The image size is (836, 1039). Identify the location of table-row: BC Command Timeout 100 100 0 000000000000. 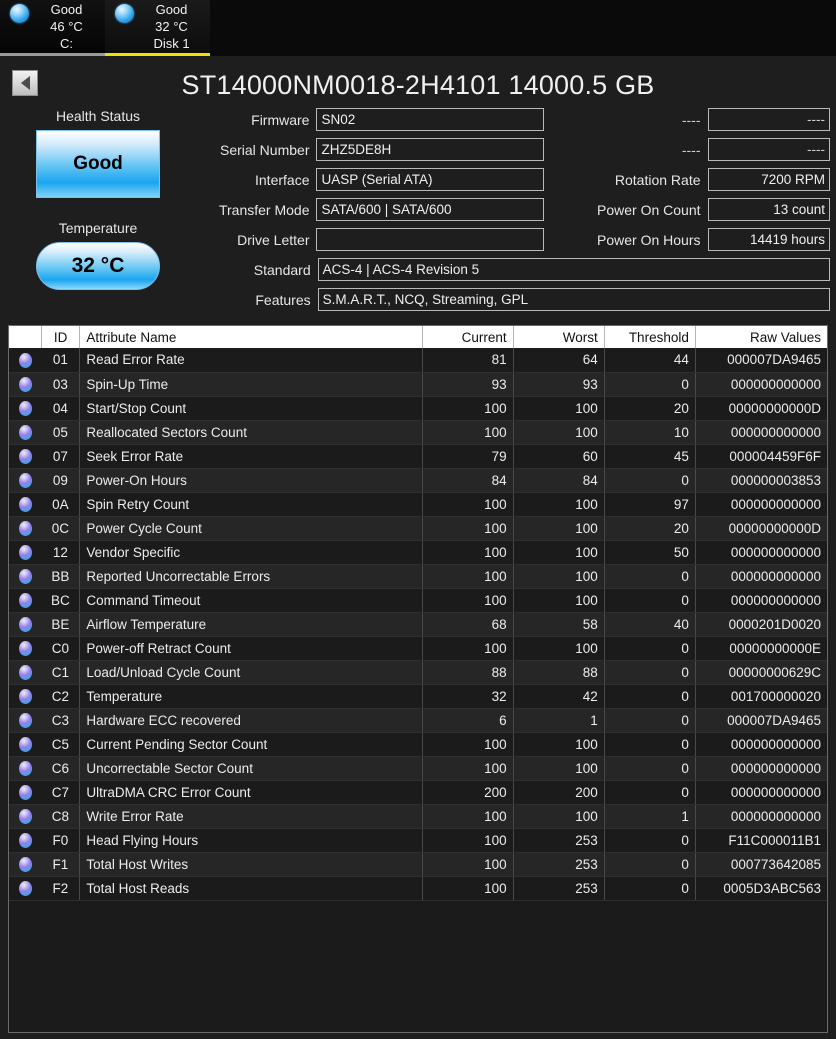
(418, 600).